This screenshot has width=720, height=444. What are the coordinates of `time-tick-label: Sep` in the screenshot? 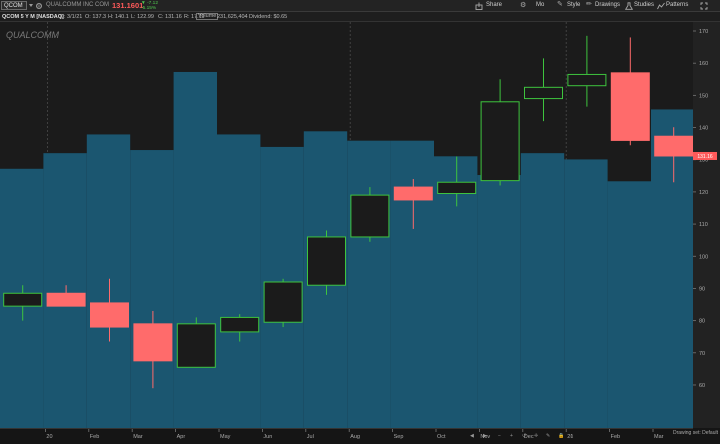 It's located at (399, 437).